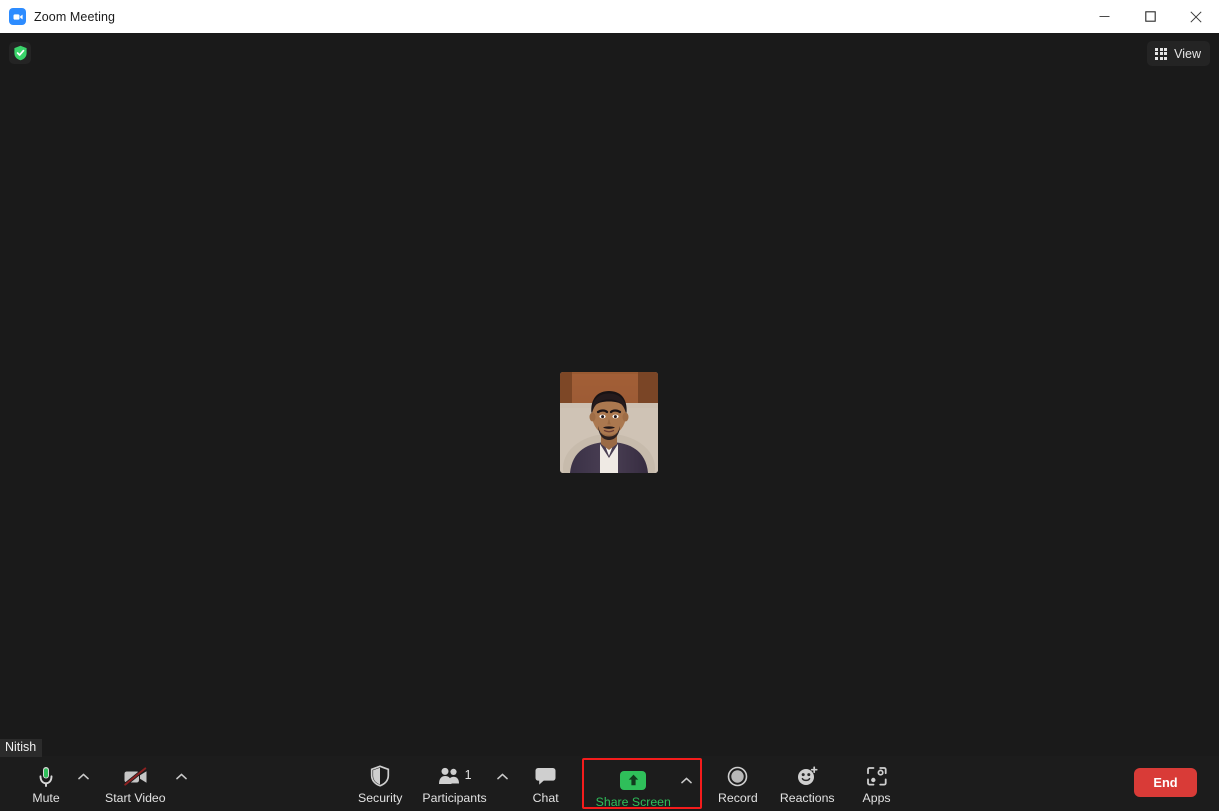  What do you see at coordinates (609, 17) in the screenshot?
I see `title-bar: Zoom Meeting` at bounding box center [609, 17].